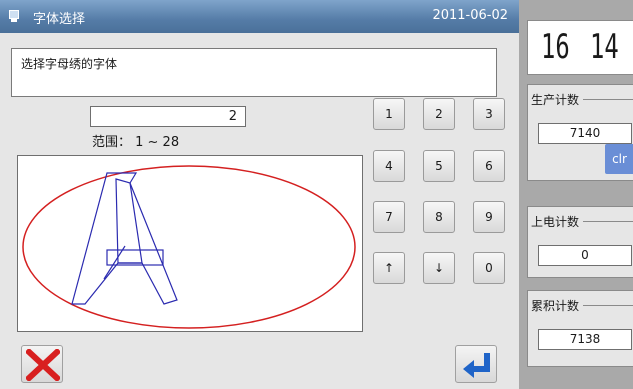 The image size is (633, 389). Describe the element at coordinates (557, 99) in the screenshot. I see `production-counter-title: 生产计数` at that location.